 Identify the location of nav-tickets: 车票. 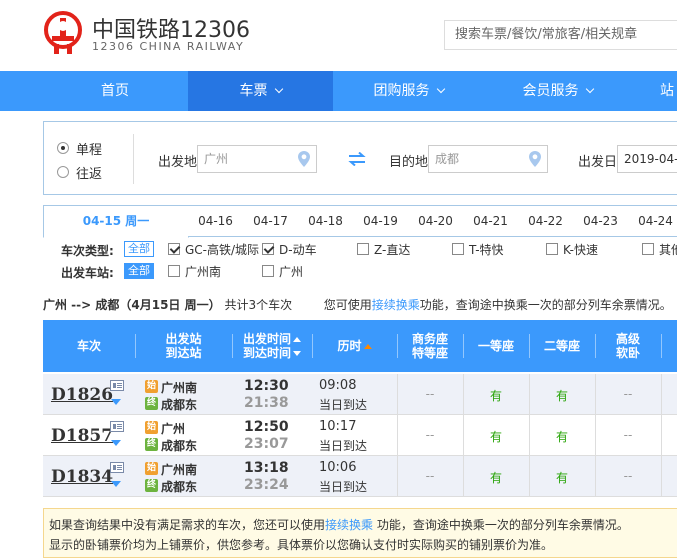
(260, 91).